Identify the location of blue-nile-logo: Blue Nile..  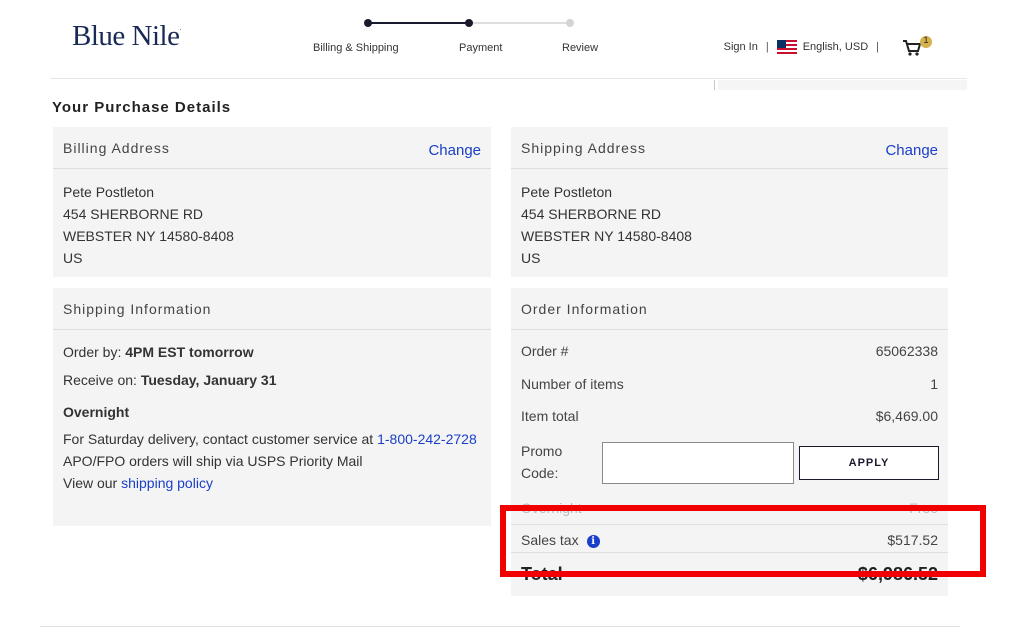
(126, 36).